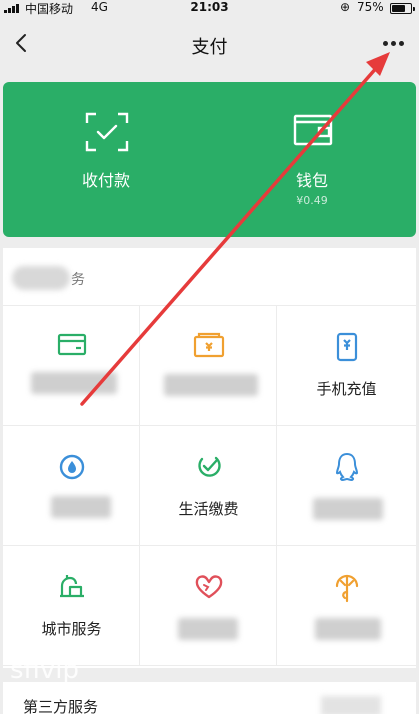 This screenshot has height=714, width=419. What do you see at coordinates (71, 629) in the screenshot?
I see `service-label: 城市服务` at bounding box center [71, 629].